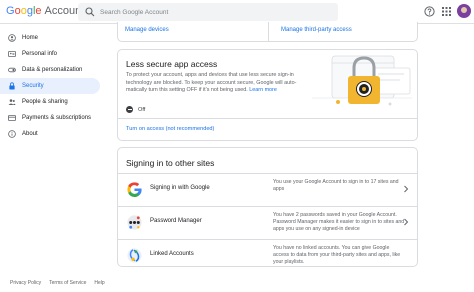  I want to click on sidebar-item-people-sharing: People & sharing, so click(50, 102).